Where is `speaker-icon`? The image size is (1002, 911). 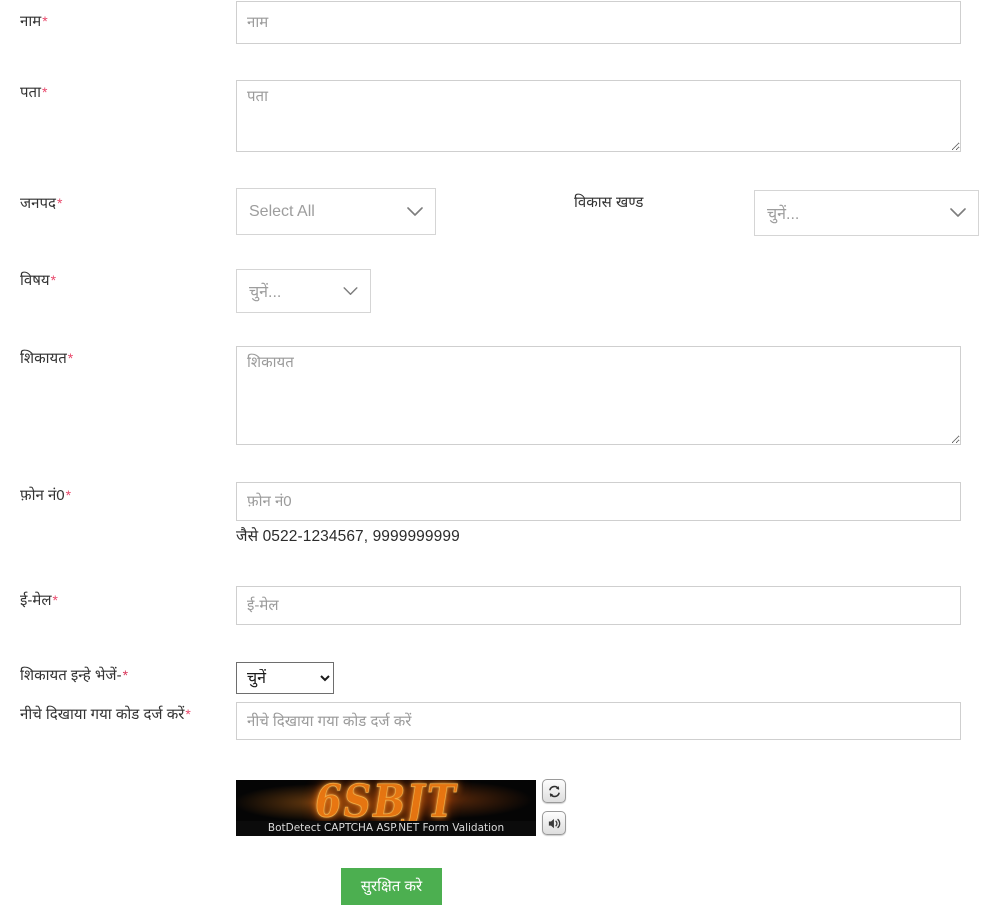 speaker-icon is located at coordinates (554, 823).